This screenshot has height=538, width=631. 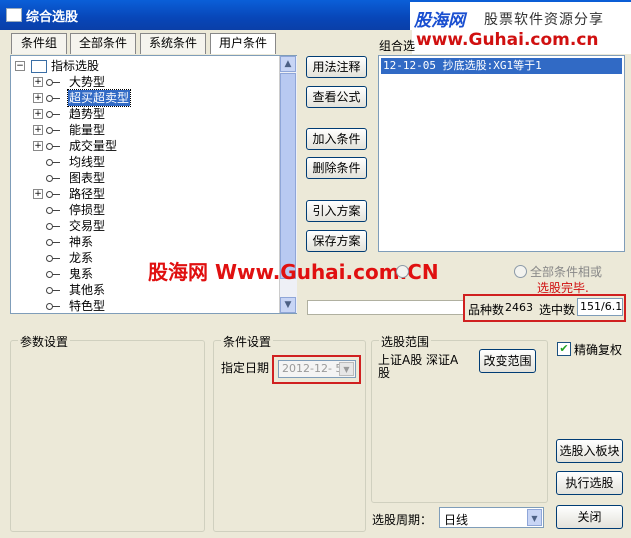 I want to click on scroll-thumb, so click(x=288, y=176).